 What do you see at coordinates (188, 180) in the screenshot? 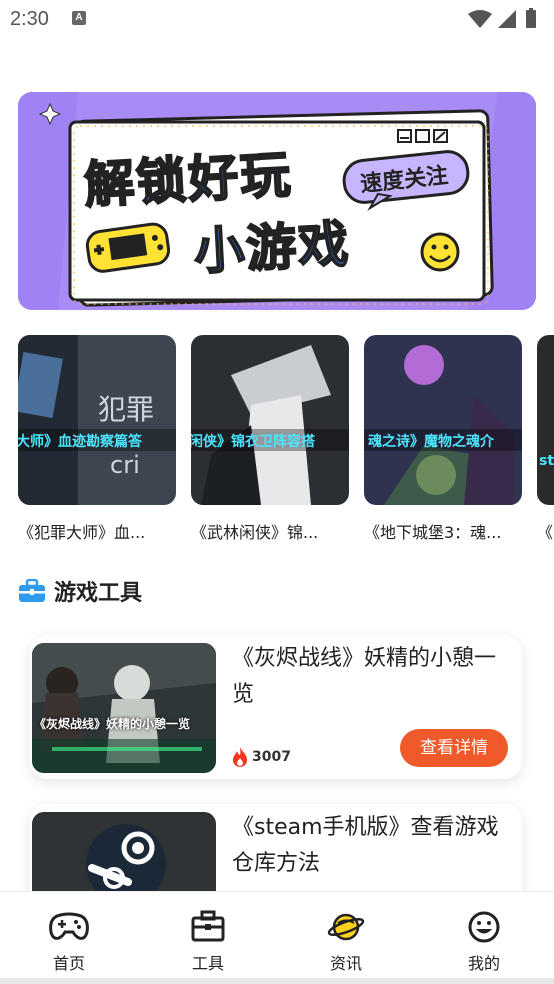
I see `banner-headline-1: 解锁好玩` at bounding box center [188, 180].